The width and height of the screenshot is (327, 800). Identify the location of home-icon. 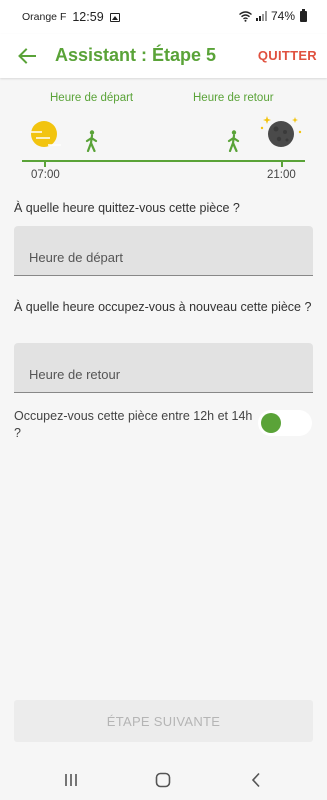
(163, 780).